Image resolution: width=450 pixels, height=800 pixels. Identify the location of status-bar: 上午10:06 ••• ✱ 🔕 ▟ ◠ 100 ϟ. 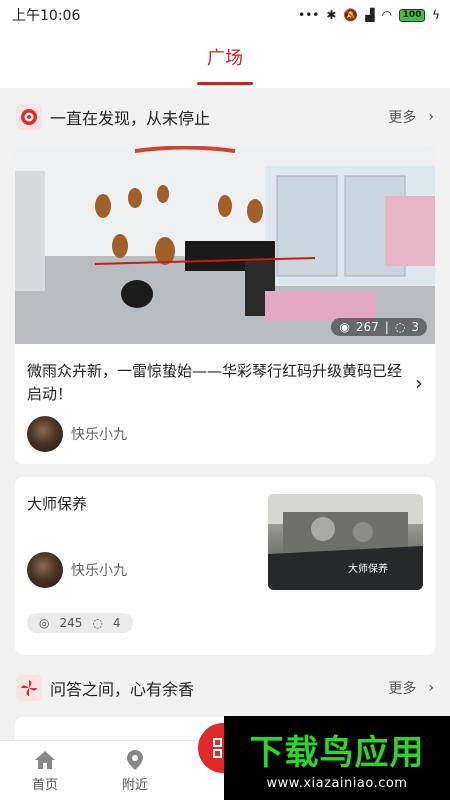
(225, 15).